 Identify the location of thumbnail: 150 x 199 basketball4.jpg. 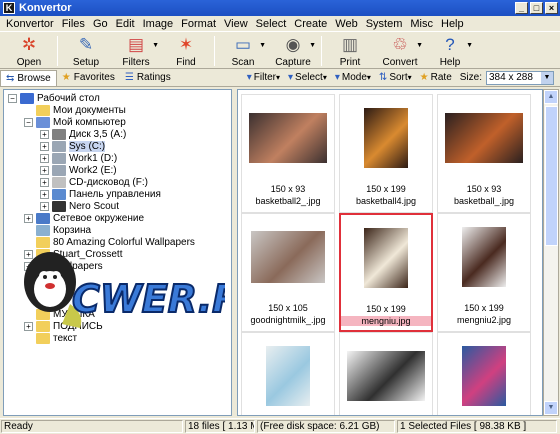
(386, 153).